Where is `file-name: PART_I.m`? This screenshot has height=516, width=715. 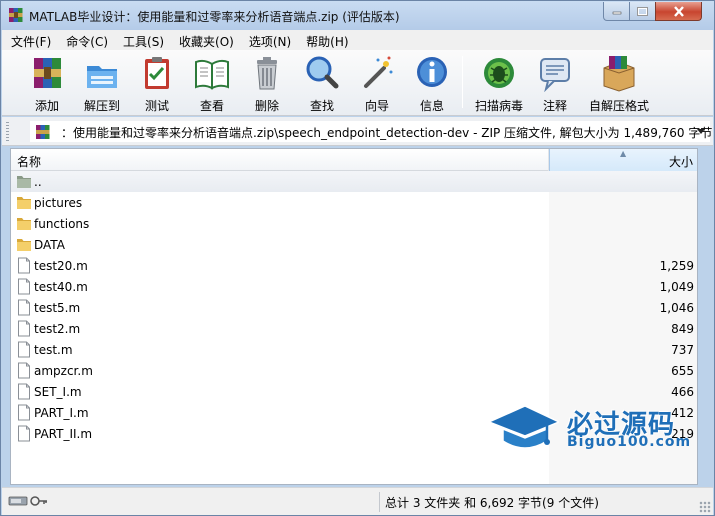
file-name: PART_I.m is located at coordinates (61, 413).